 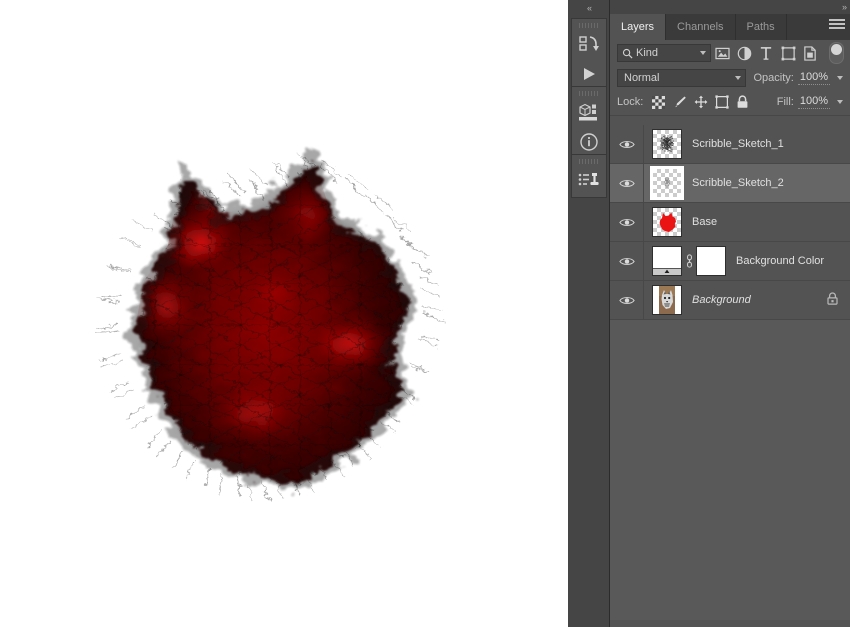 I want to click on table-row: Background Color, so click(x=730, y=261).